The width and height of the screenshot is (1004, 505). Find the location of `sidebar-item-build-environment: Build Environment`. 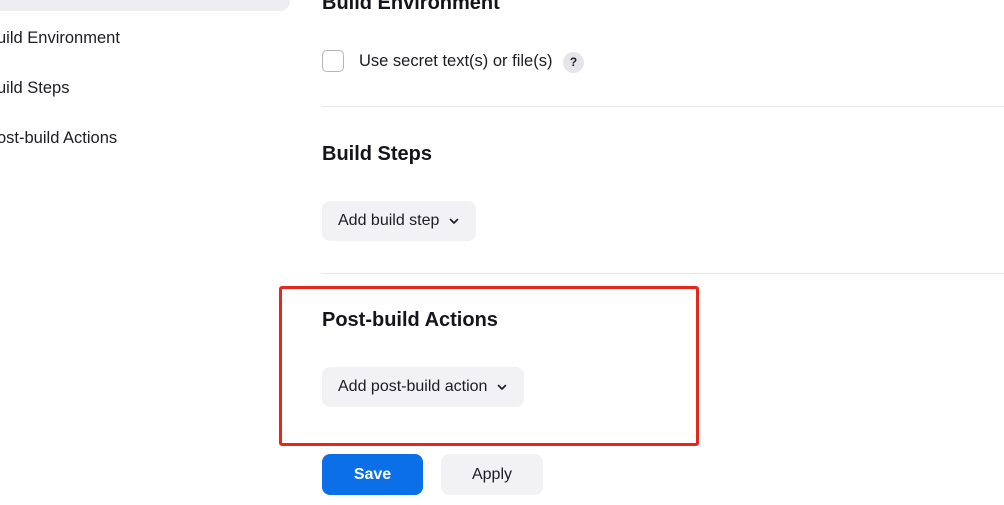

sidebar-item-build-environment: Build Environment is located at coordinates (60, 38).